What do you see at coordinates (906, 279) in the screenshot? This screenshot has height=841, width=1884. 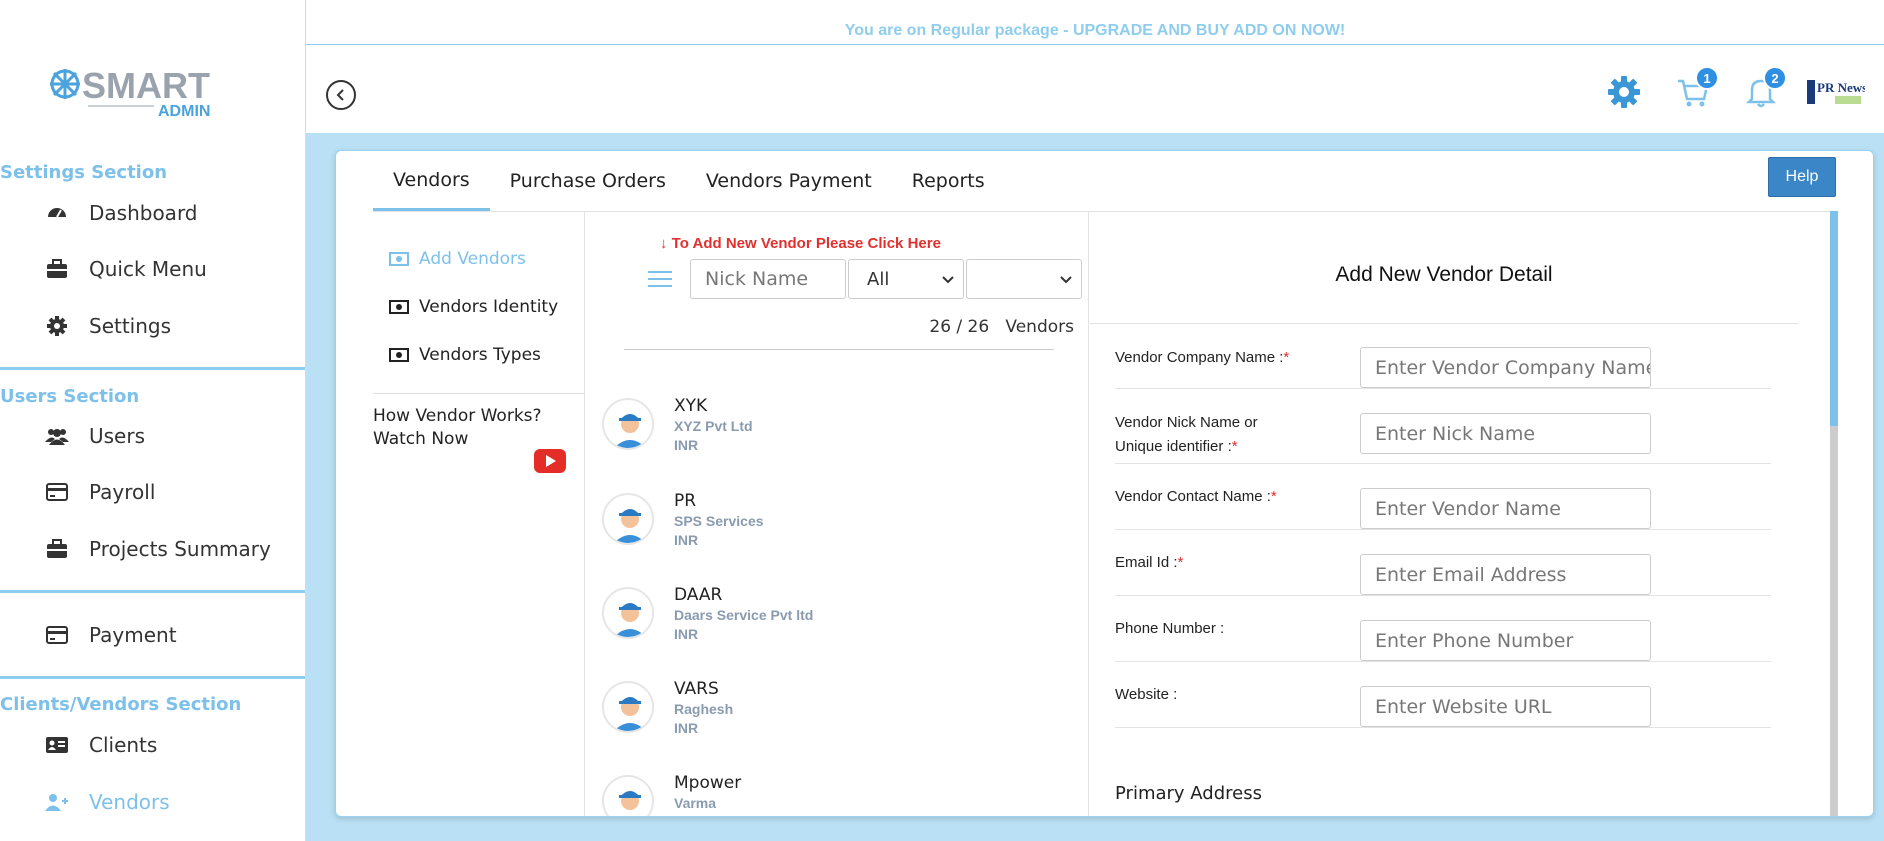 I see `currency-filter-select: All` at bounding box center [906, 279].